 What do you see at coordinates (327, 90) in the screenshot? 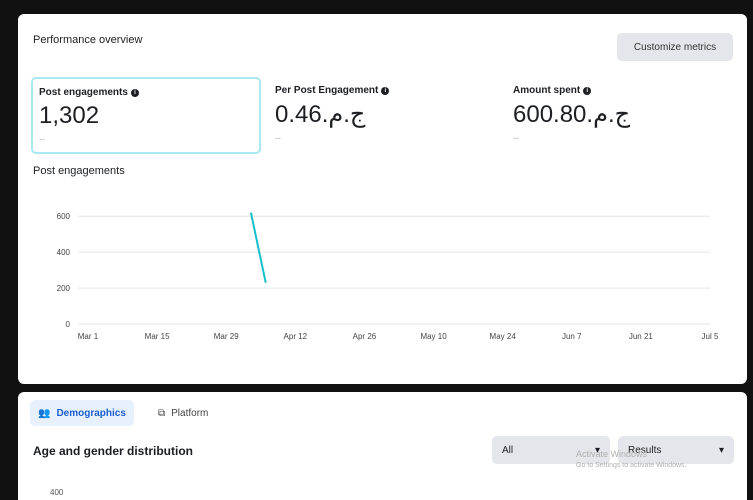
I see `metric-label: Per Post Engagement` at bounding box center [327, 90].